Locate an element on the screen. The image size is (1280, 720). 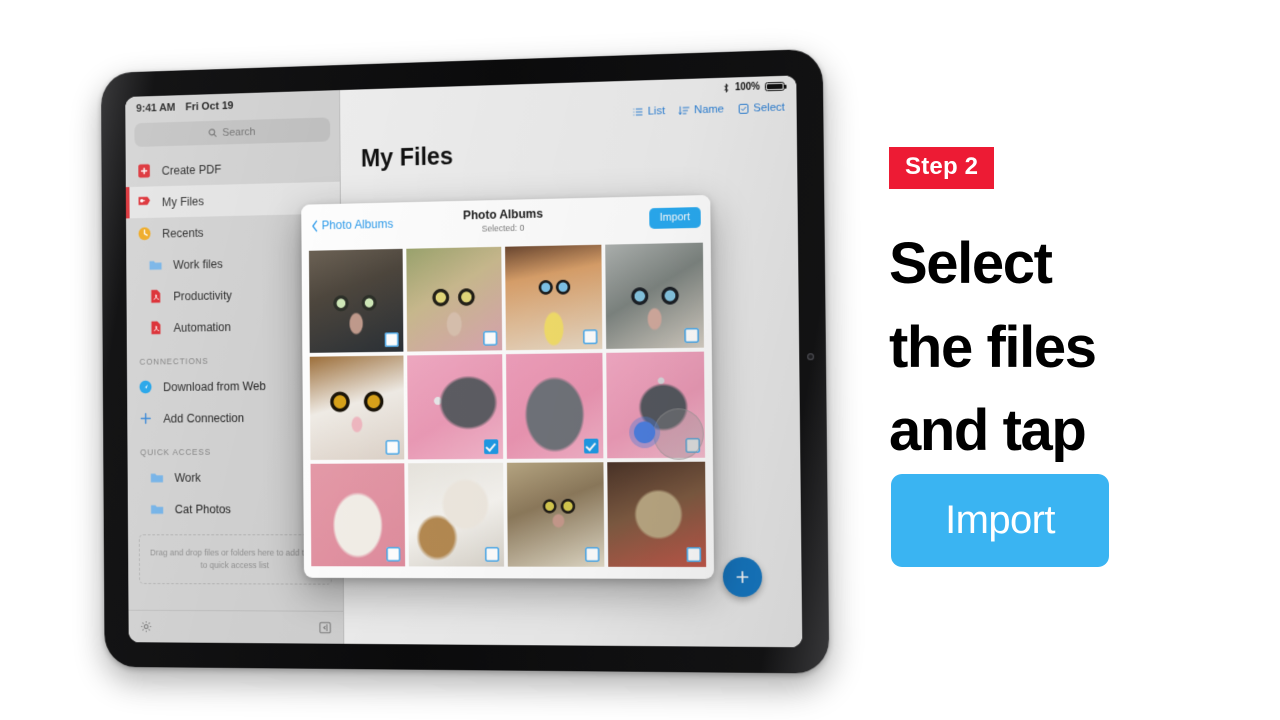
toolbar-label: Select is located at coordinates (769, 108).